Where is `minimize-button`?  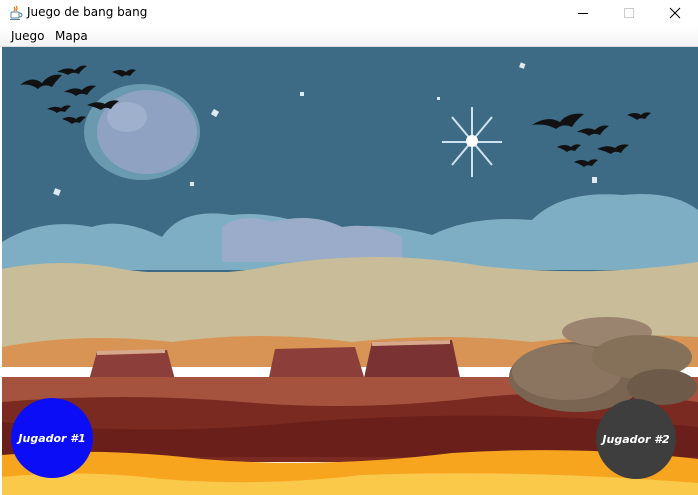 minimize-button is located at coordinates (583, 13).